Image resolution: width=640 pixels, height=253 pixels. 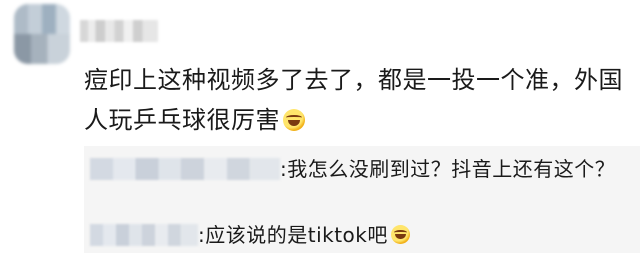 What do you see at coordinates (448, 169) in the screenshot?
I see `reply-text: :我怎么没刷到过？抖音上还有这个？` at bounding box center [448, 169].